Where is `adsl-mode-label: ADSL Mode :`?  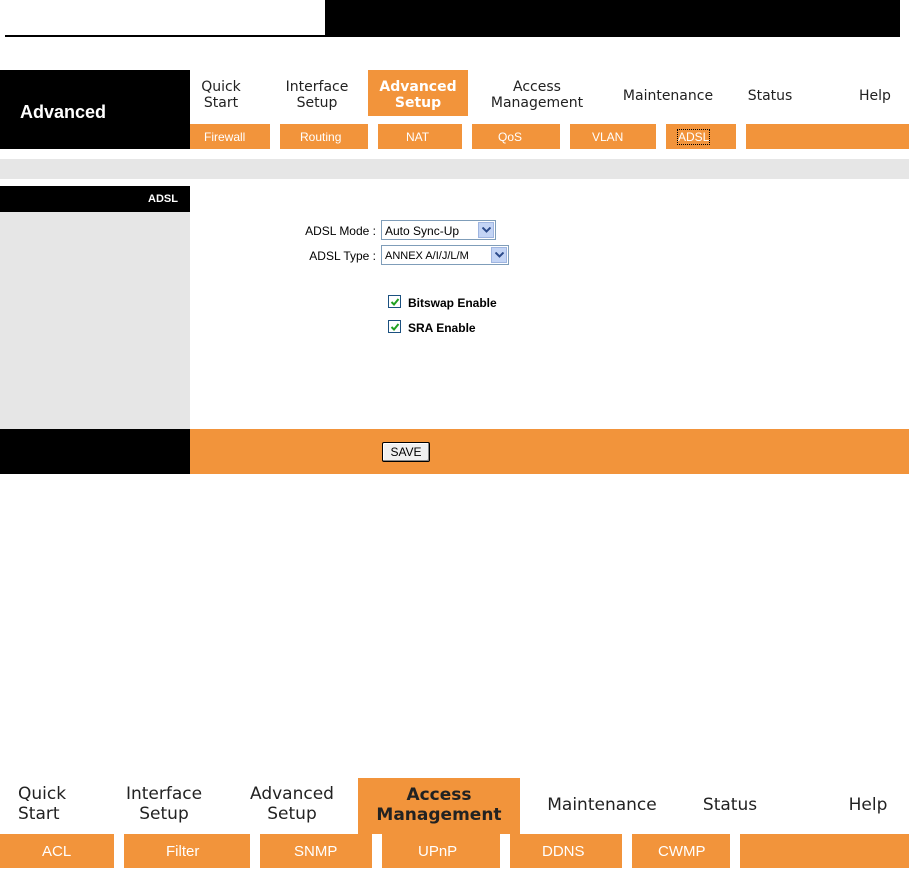
adsl-mode-label: ADSL Mode : is located at coordinates (340, 231).